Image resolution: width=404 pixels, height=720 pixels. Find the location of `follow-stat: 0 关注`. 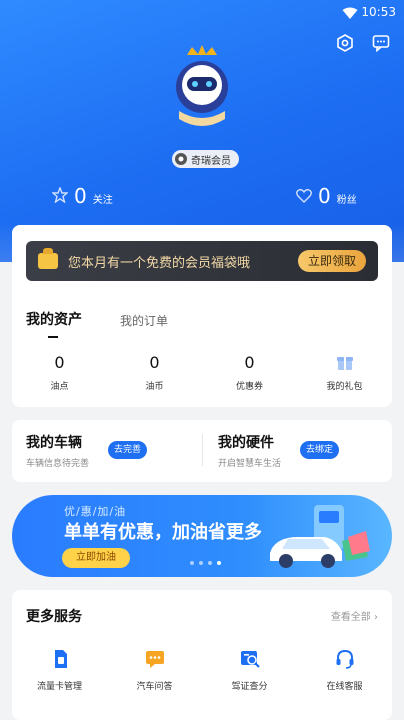

follow-stat: 0 关注 is located at coordinates (82, 196).